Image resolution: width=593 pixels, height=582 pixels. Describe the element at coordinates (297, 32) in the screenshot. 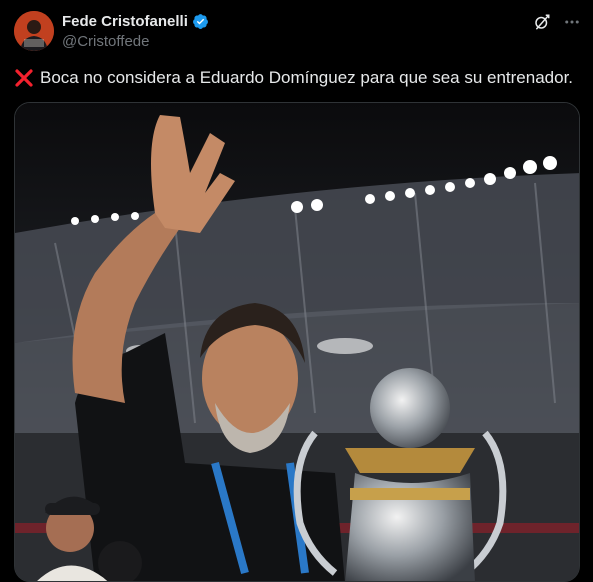

I see `tweet-header: Fede Cristofanelli @Cristoffede` at that location.